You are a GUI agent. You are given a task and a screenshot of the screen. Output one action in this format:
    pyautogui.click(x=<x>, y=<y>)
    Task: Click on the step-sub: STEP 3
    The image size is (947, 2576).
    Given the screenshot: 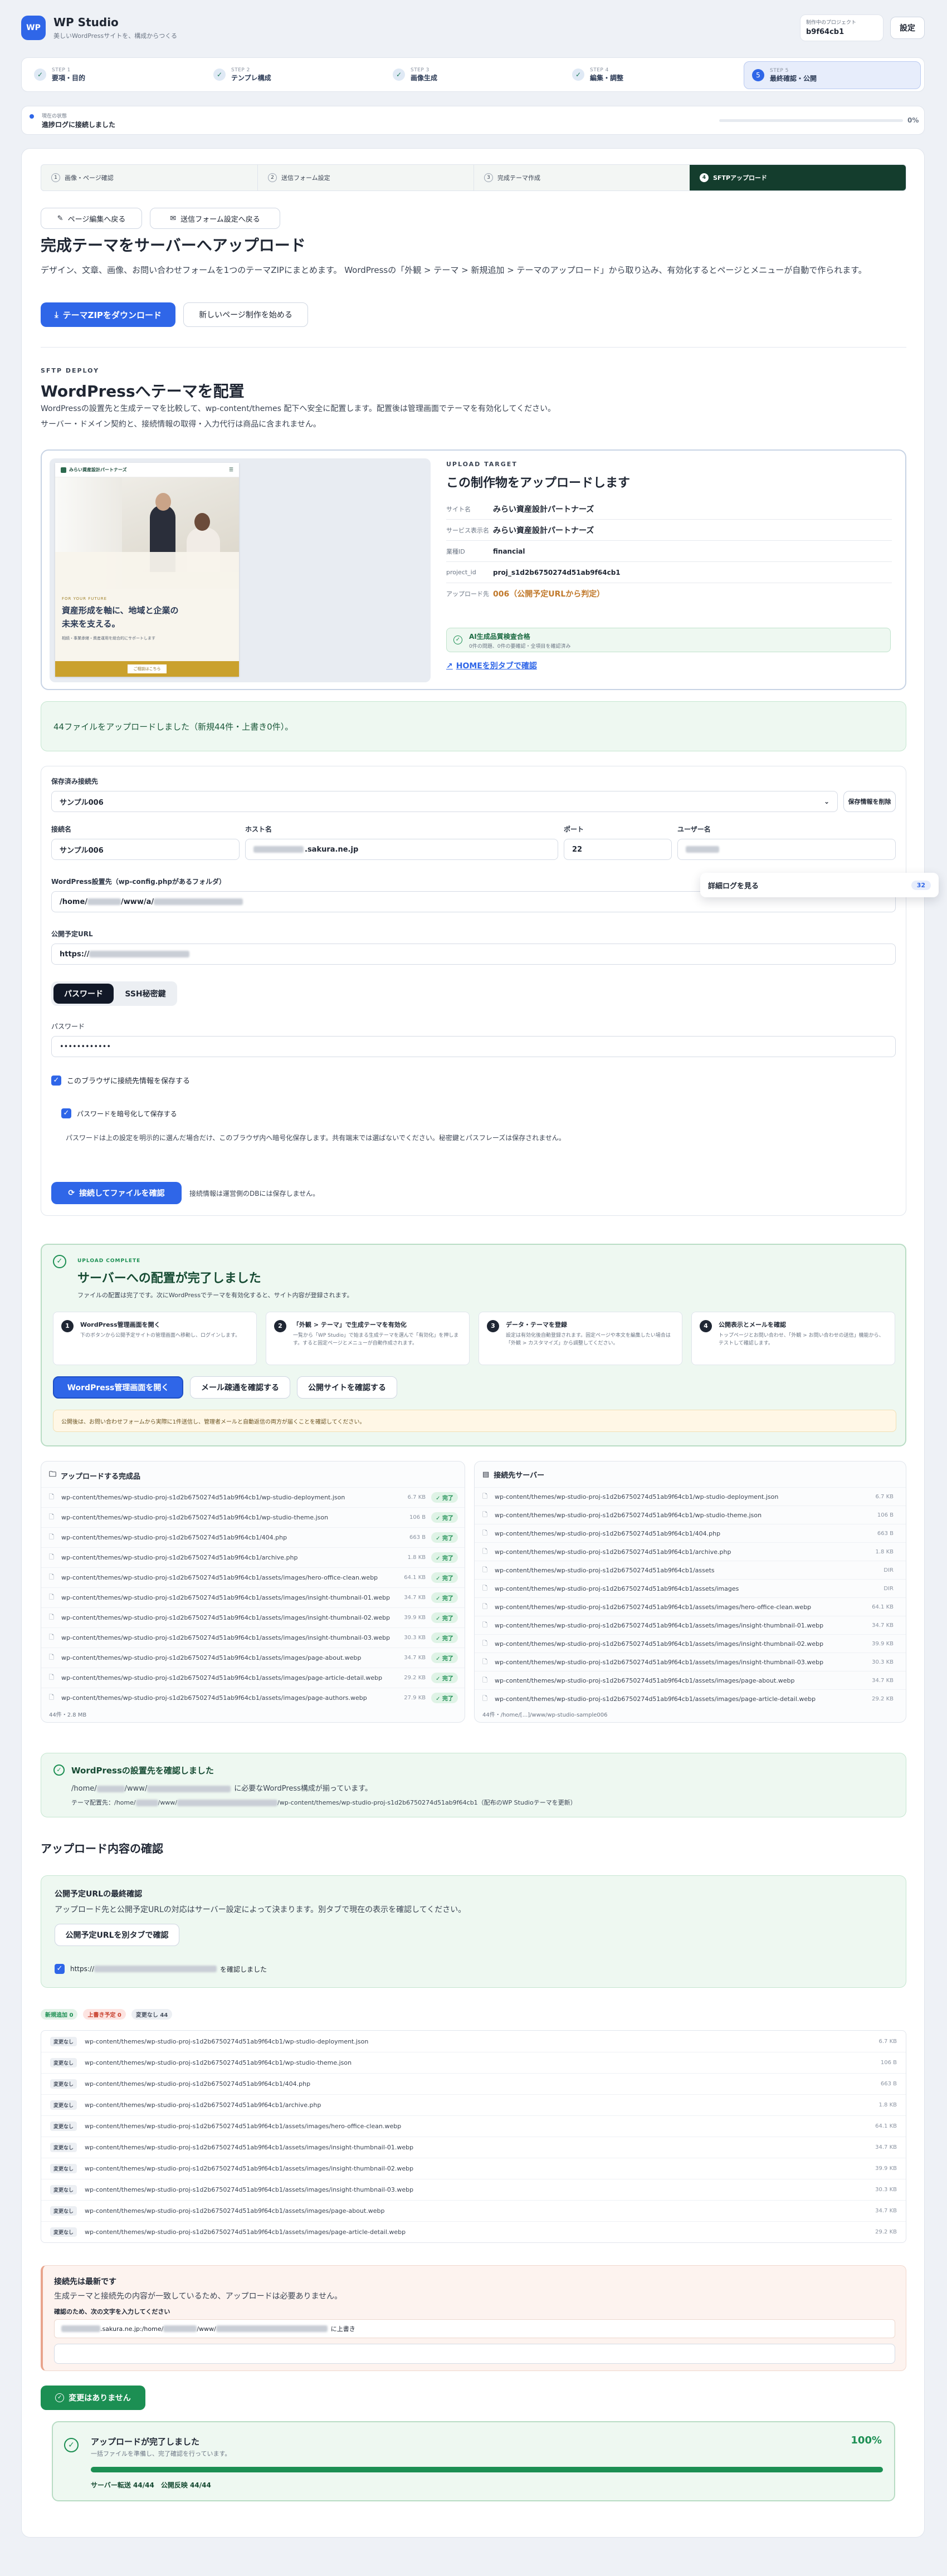 What is the action you would take?
    pyautogui.click(x=420, y=70)
    